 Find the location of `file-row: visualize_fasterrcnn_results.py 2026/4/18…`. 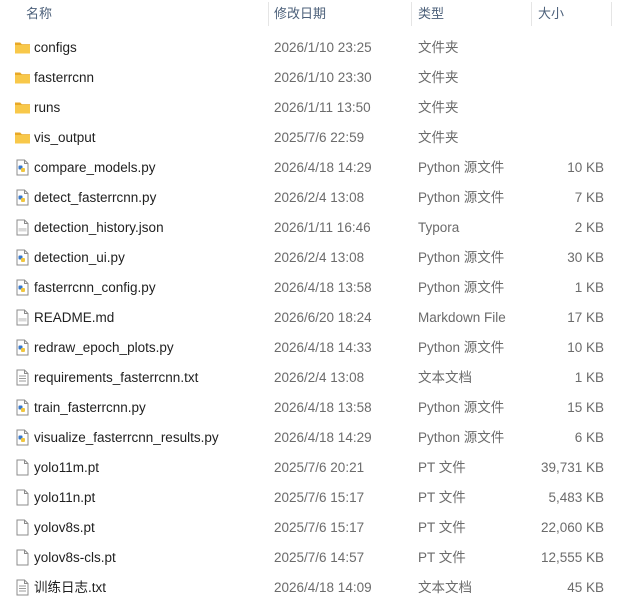

file-row: visualize_fasterrcnn_results.py 2026/4/18… is located at coordinates (317, 438).